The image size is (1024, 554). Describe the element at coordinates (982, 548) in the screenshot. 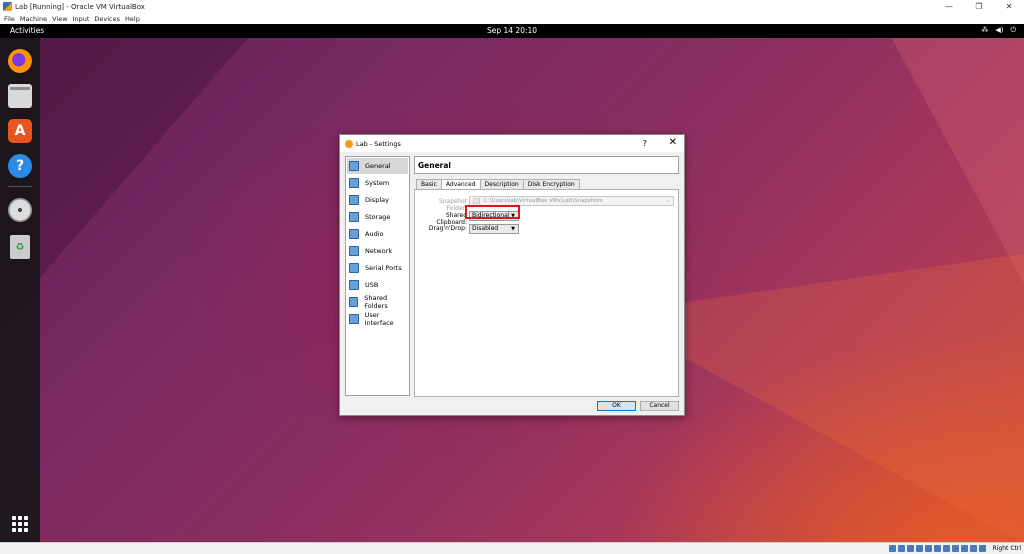

I see `keyboard-icon` at that location.